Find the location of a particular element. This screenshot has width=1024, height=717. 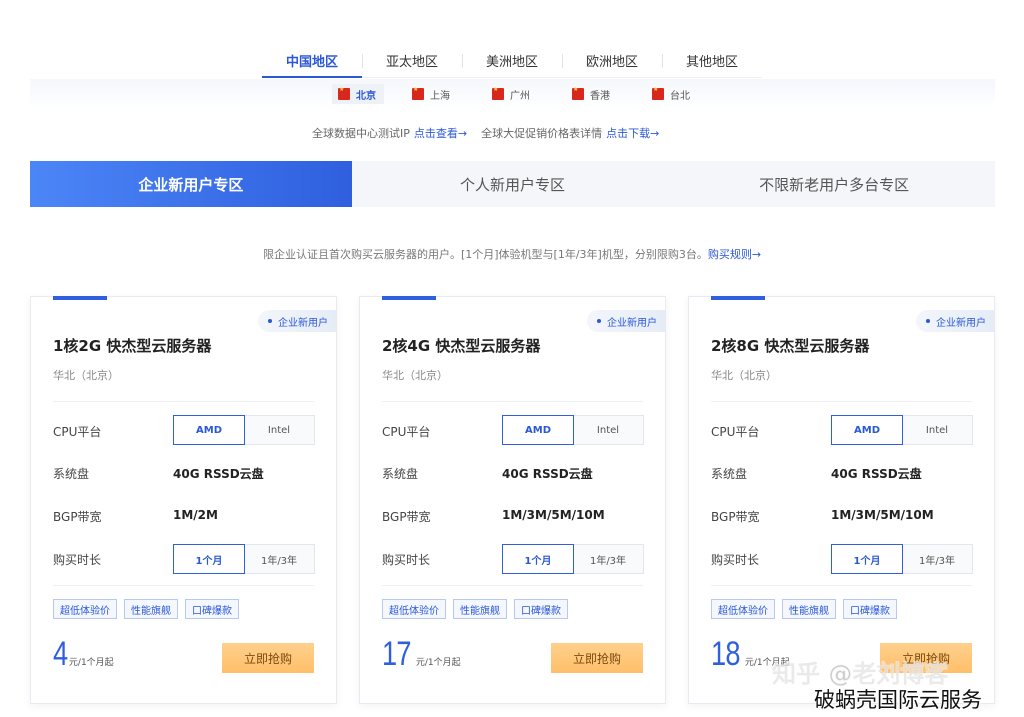

tab-personal-new: 个人新用户专区 is located at coordinates (513, 184).